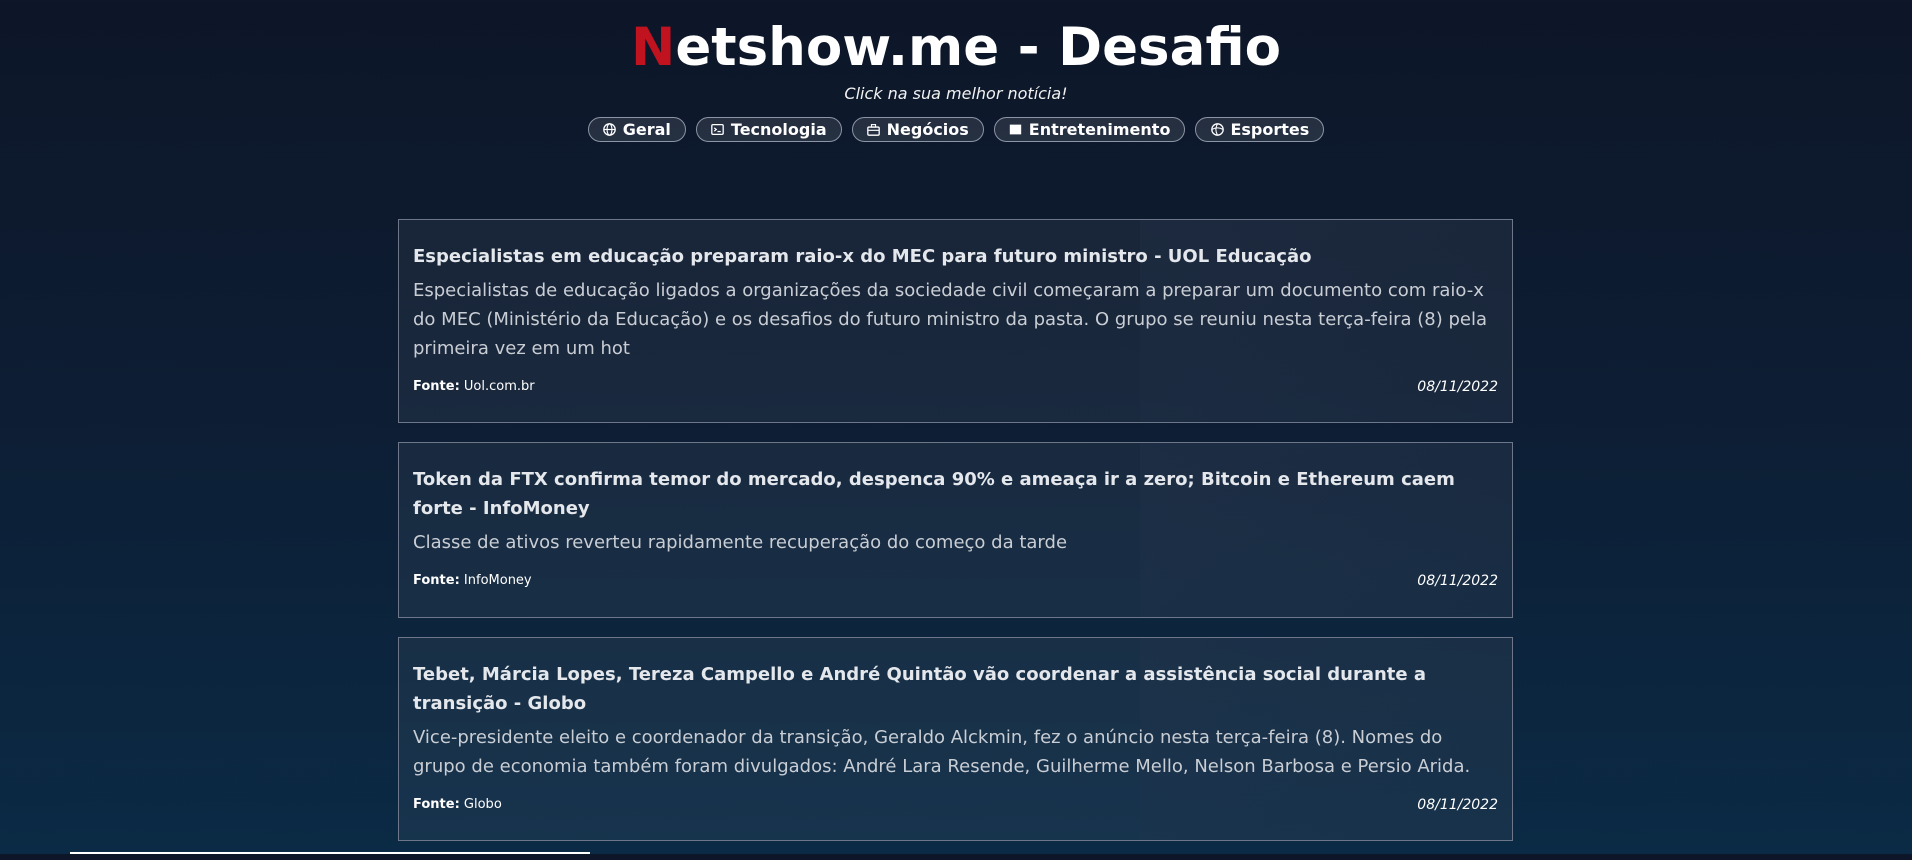  I want to click on page-subtitle: Click na sua melhor notícia!, so click(956, 93).